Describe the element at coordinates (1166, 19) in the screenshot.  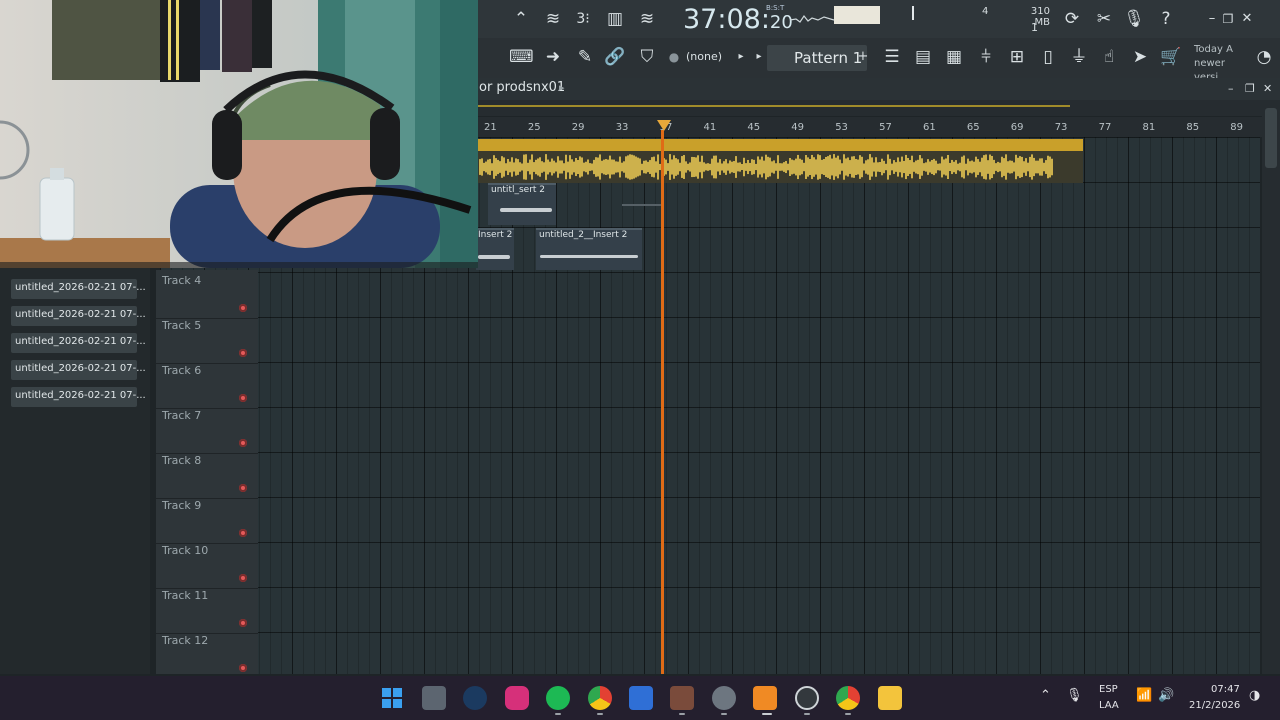
I see `help-icon: ?` at that location.